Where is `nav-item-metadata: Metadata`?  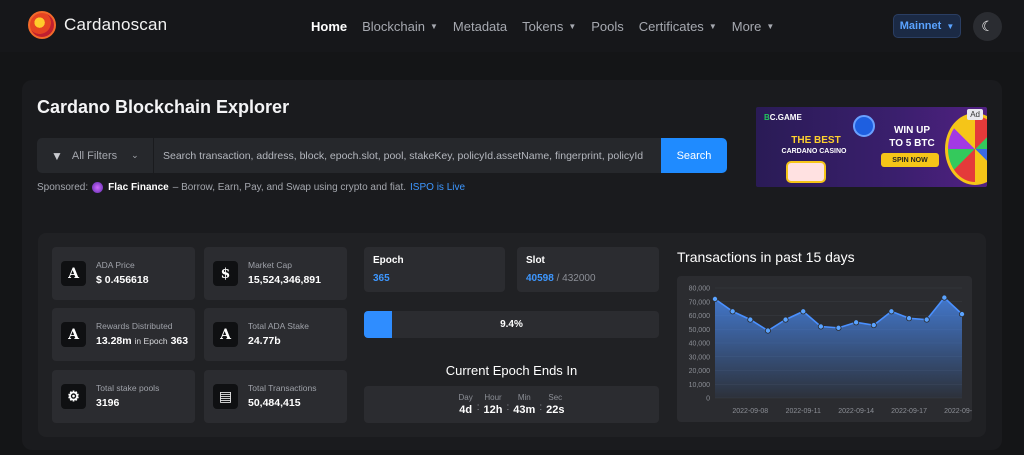 nav-item-metadata: Metadata is located at coordinates (480, 26).